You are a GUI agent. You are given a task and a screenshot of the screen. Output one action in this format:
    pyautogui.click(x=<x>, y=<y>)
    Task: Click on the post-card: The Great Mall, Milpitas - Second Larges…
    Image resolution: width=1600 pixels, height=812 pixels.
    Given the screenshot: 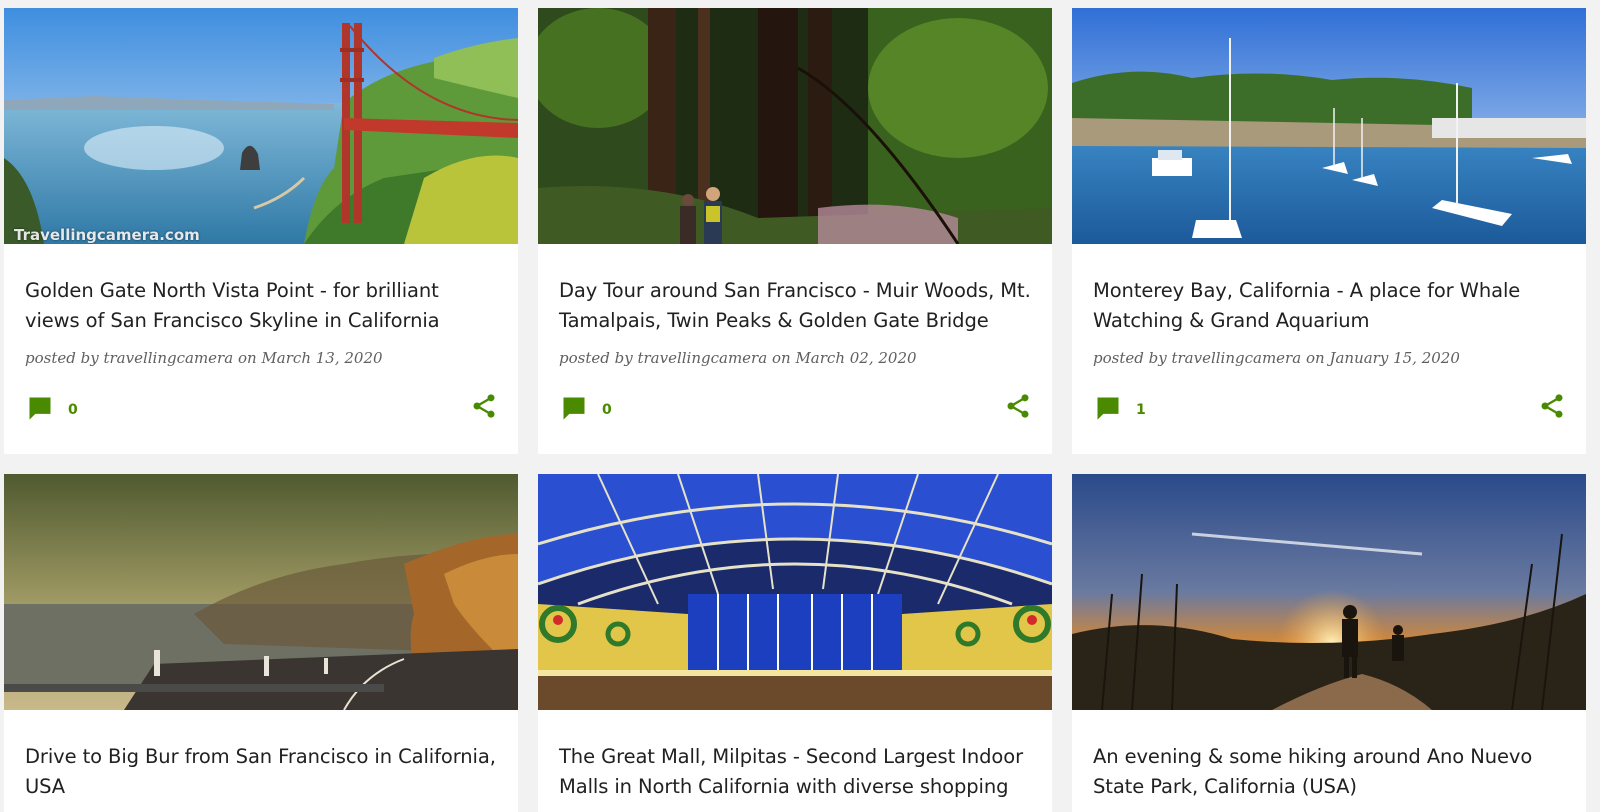 What is the action you would take?
    pyautogui.click(x=795, y=643)
    